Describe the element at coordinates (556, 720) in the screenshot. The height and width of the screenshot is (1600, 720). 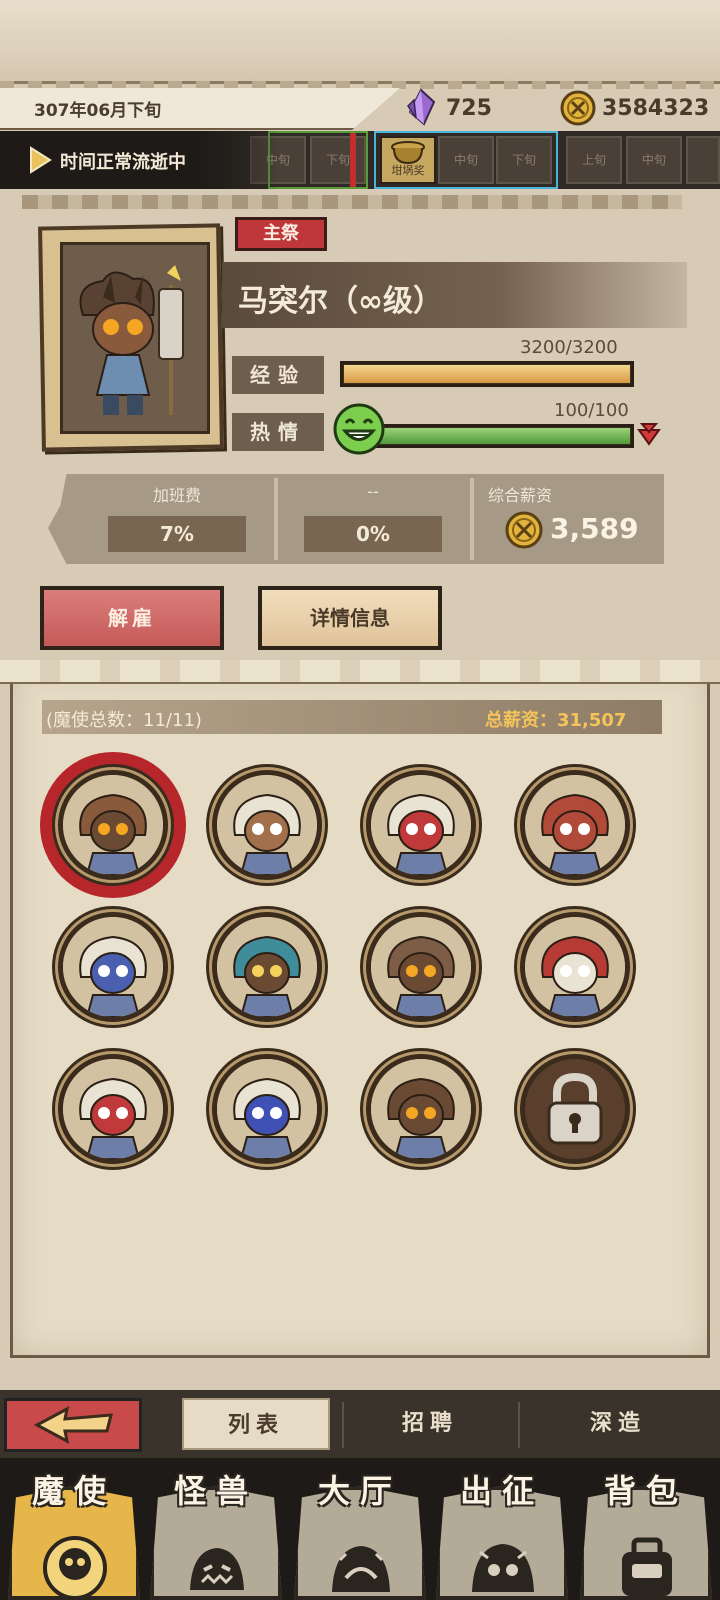
I see `roster-total-payroll: 总薪资：31,507` at that location.